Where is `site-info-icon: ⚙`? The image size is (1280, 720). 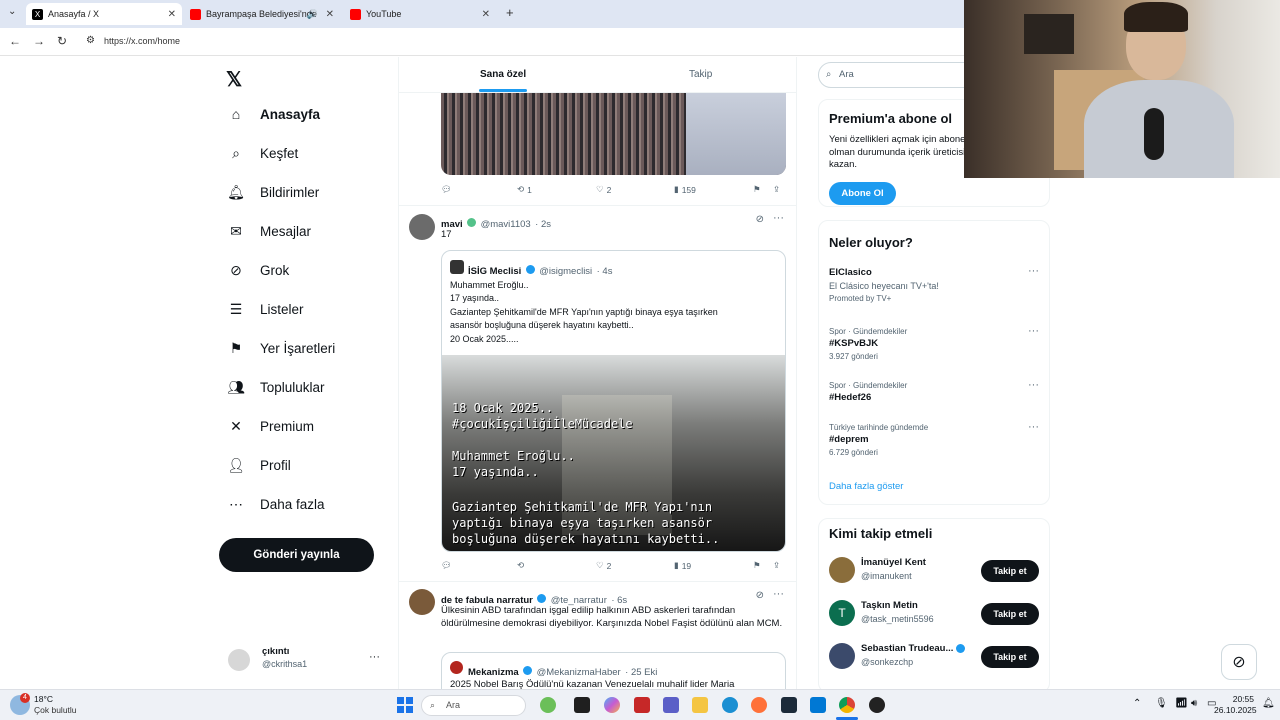 site-info-icon: ⚙ is located at coordinates (90, 40).